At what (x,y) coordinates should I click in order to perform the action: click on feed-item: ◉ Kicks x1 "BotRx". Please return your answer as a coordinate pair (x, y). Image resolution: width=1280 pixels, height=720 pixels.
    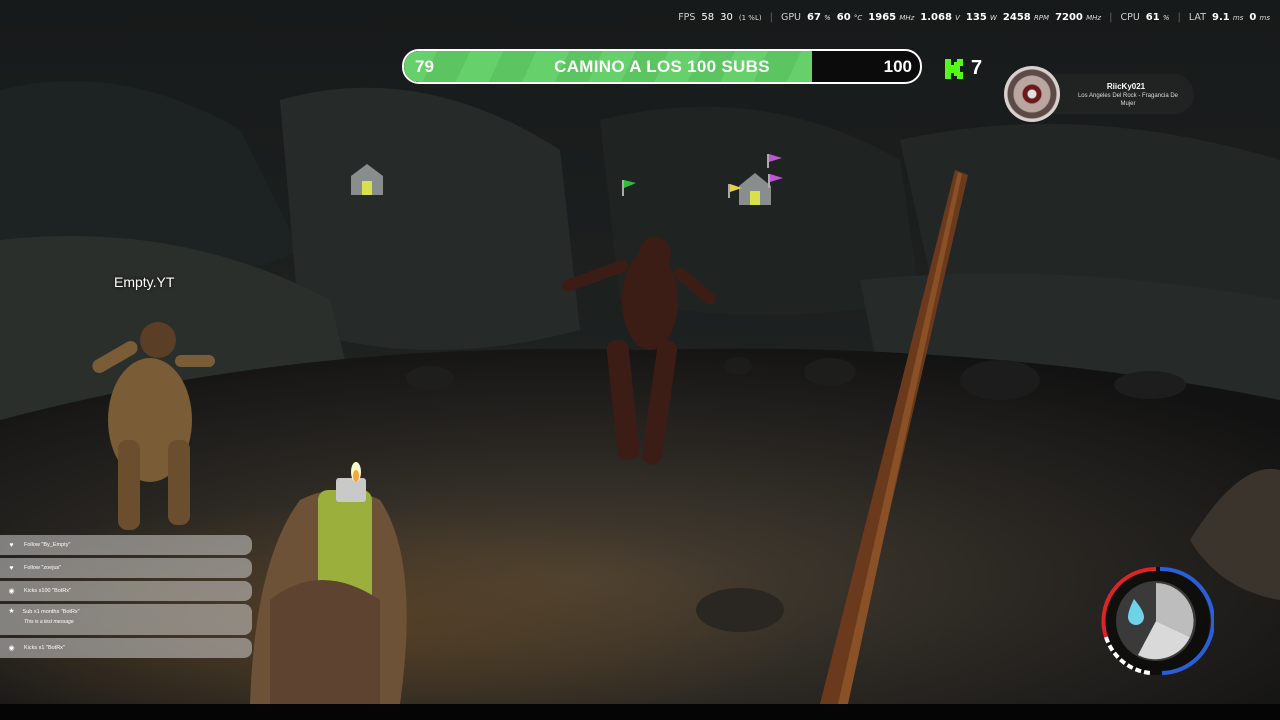
    Looking at the image, I should click on (126, 648).